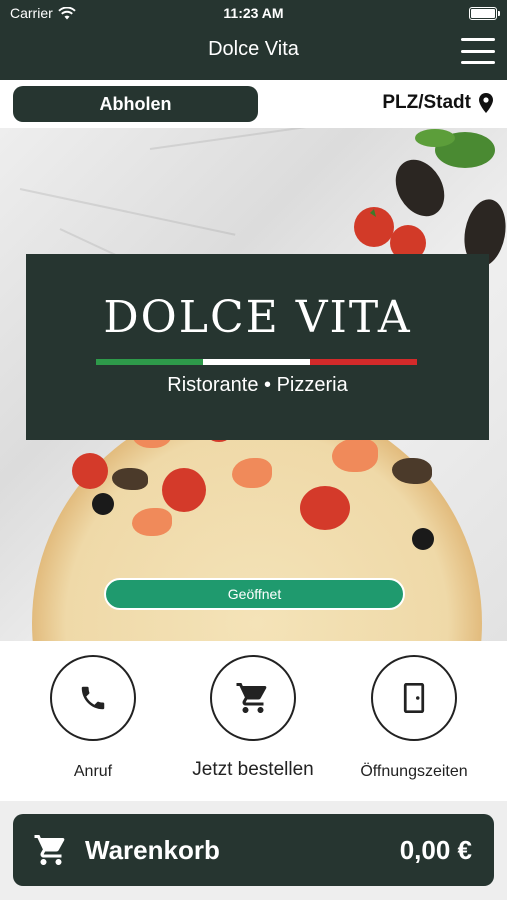 The image size is (507, 900). What do you see at coordinates (257, 385) in the screenshot?
I see `logo-subtitle: Ristorante • Pizzeria` at bounding box center [257, 385].